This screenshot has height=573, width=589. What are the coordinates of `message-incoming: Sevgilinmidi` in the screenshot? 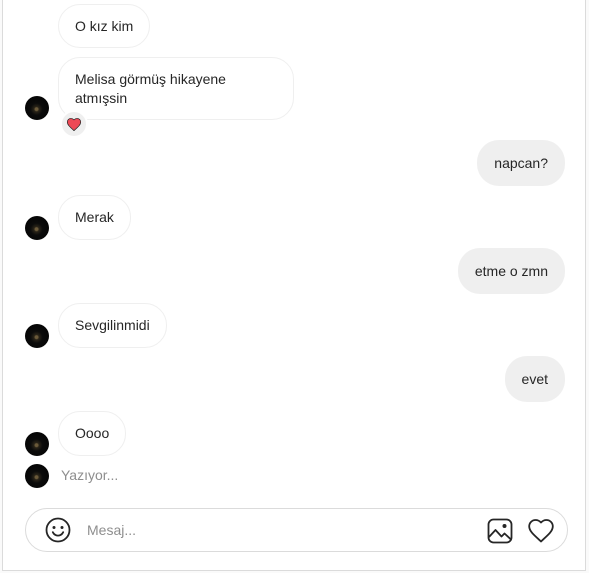 It's located at (112, 325).